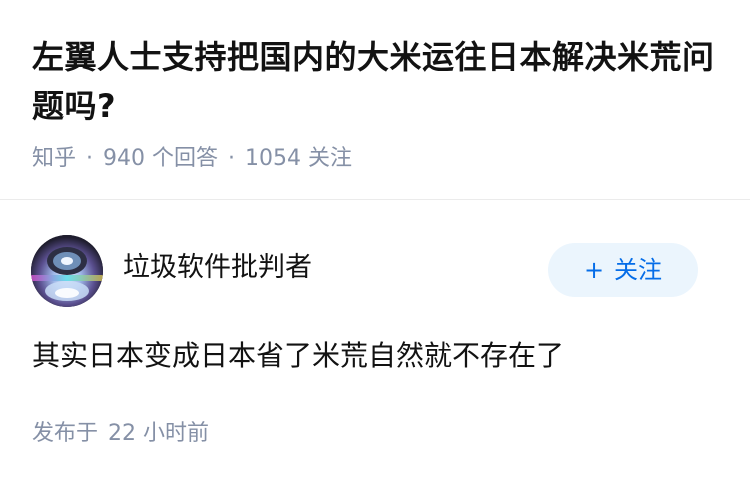 This screenshot has height=484, width=750. I want to click on avatar, so click(67, 271).